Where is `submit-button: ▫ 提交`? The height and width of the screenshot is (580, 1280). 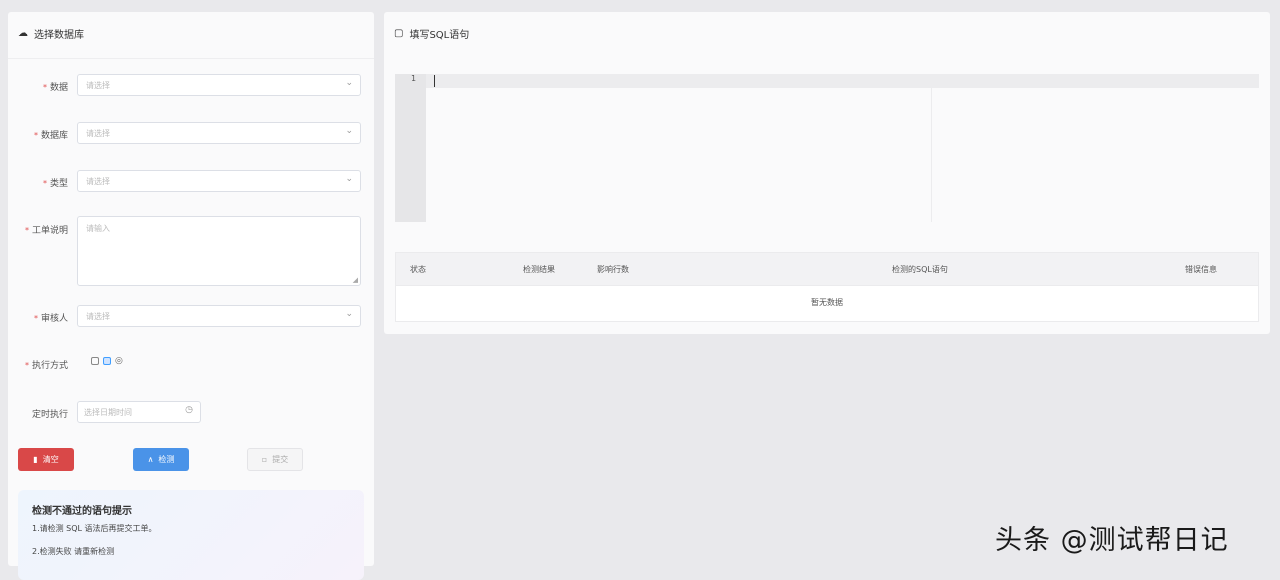 submit-button: ▫ 提交 is located at coordinates (275, 459).